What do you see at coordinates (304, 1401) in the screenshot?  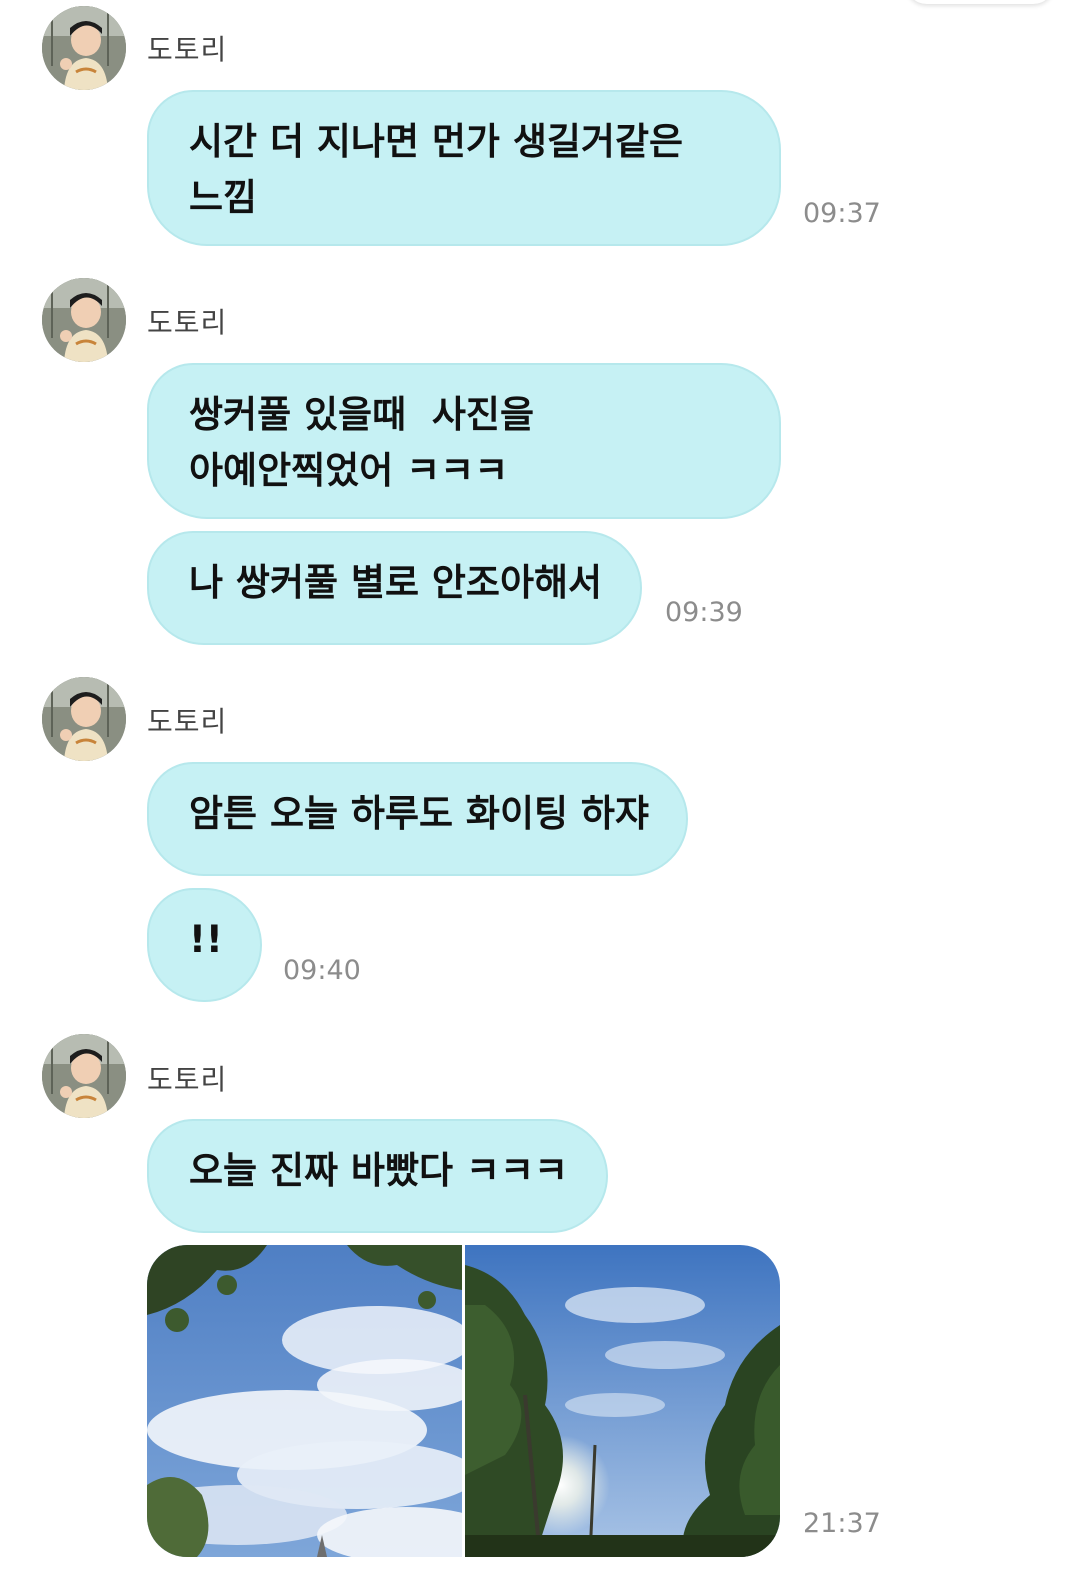 I see `sky-clouds-photo` at bounding box center [304, 1401].